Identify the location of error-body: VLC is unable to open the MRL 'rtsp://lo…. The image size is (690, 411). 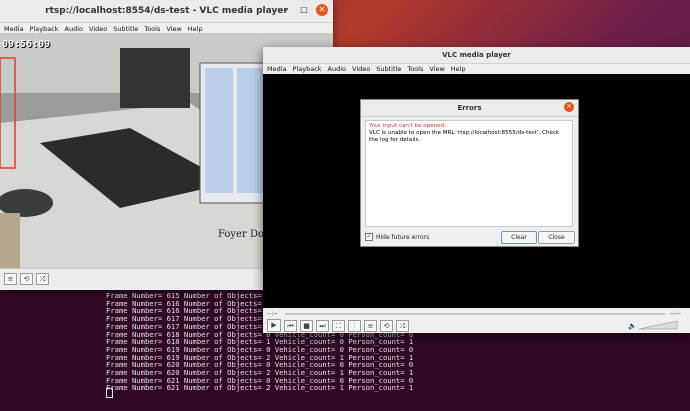
(464, 136).